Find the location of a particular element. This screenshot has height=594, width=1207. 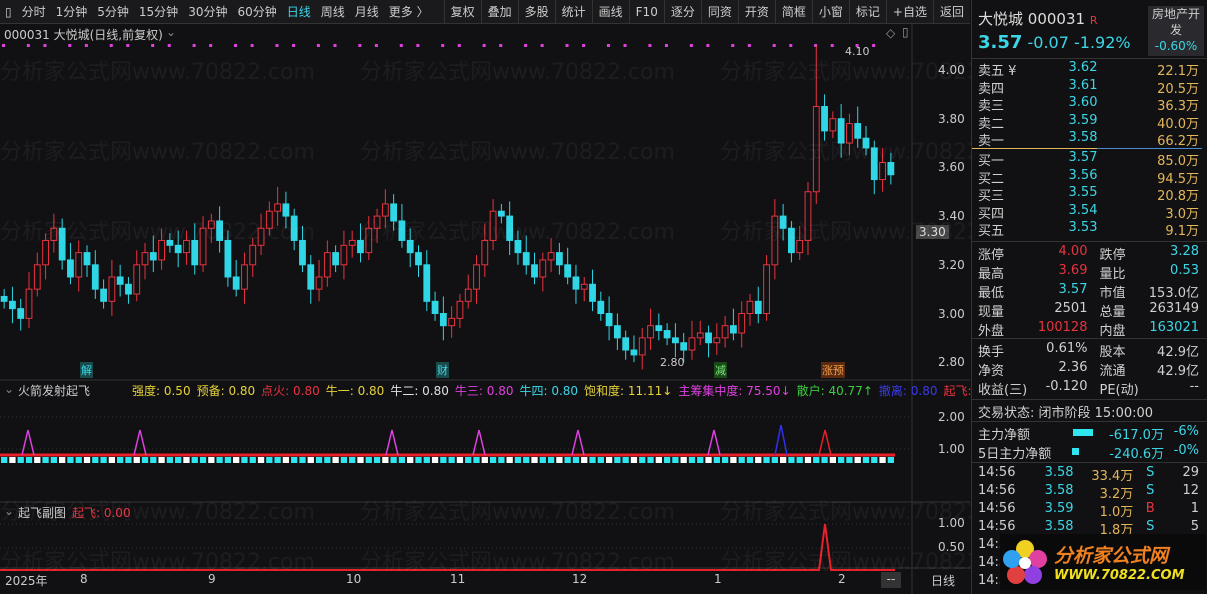

period-tab: 1分钟 is located at coordinates (72, 11).